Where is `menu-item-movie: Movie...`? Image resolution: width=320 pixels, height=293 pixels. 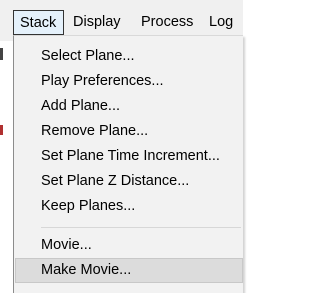 menu-item-movie: Movie... is located at coordinates (129, 245).